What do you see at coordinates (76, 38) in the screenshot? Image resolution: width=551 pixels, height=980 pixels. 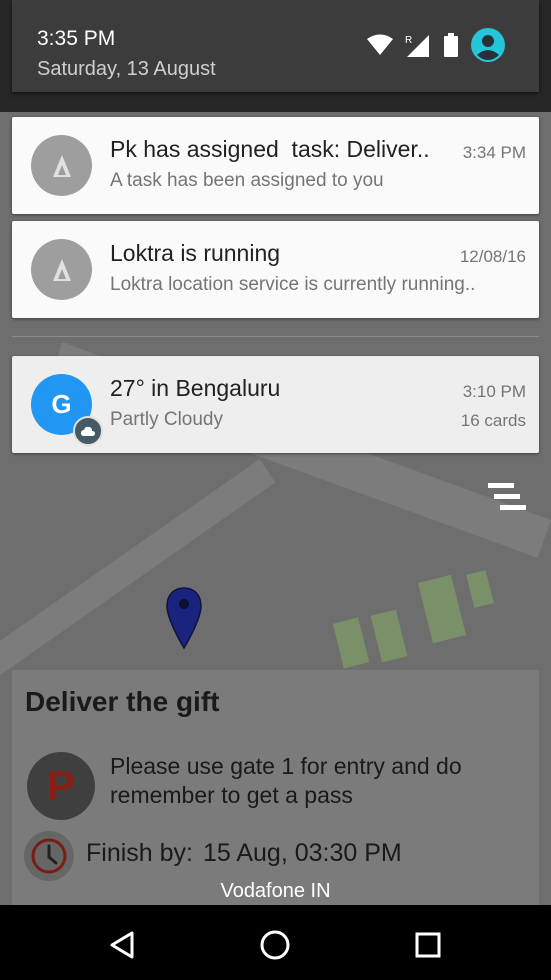 I see `clock: 3:35 PM` at bounding box center [76, 38].